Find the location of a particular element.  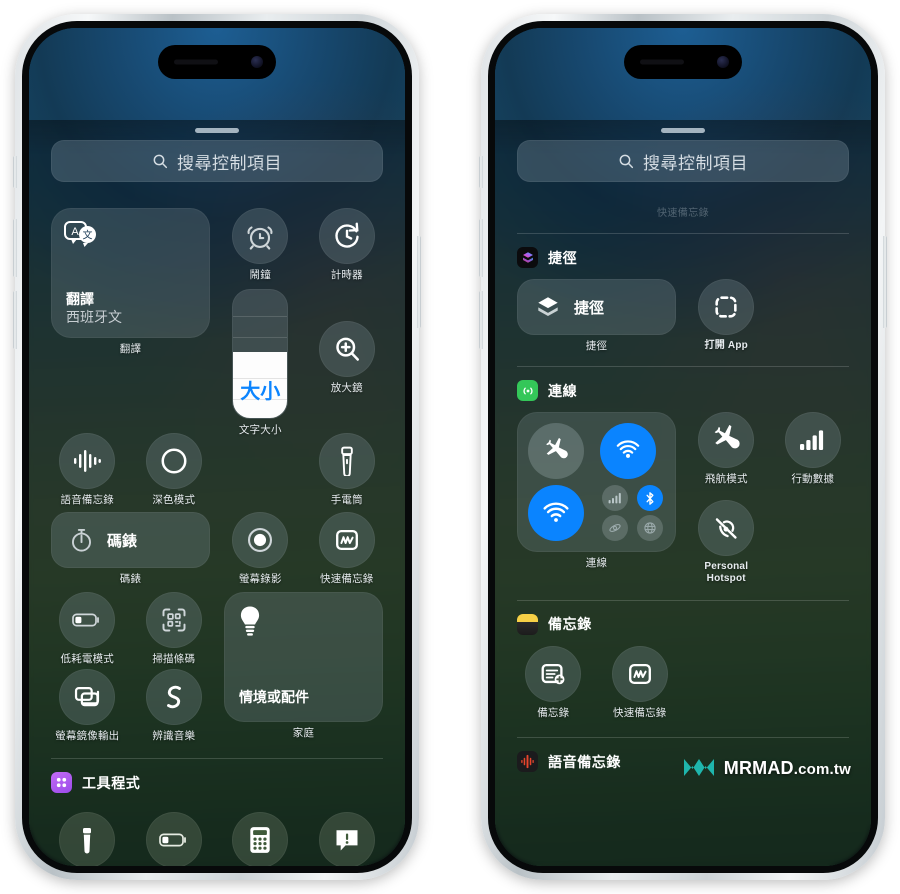

tile-timer: 計時器 is located at coordinates (347, 244).